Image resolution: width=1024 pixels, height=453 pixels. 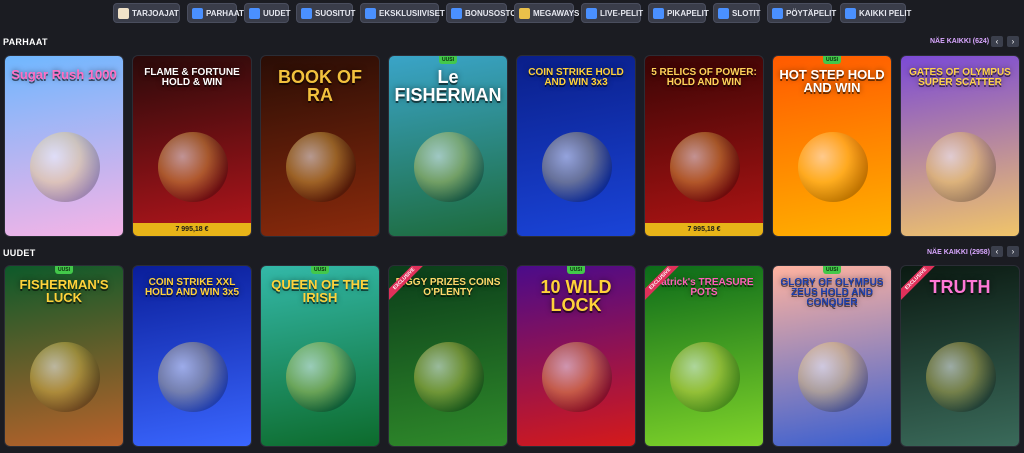 What do you see at coordinates (746, 13) in the screenshot?
I see `nav-chip-label: SLOTIT` at bounding box center [746, 13].